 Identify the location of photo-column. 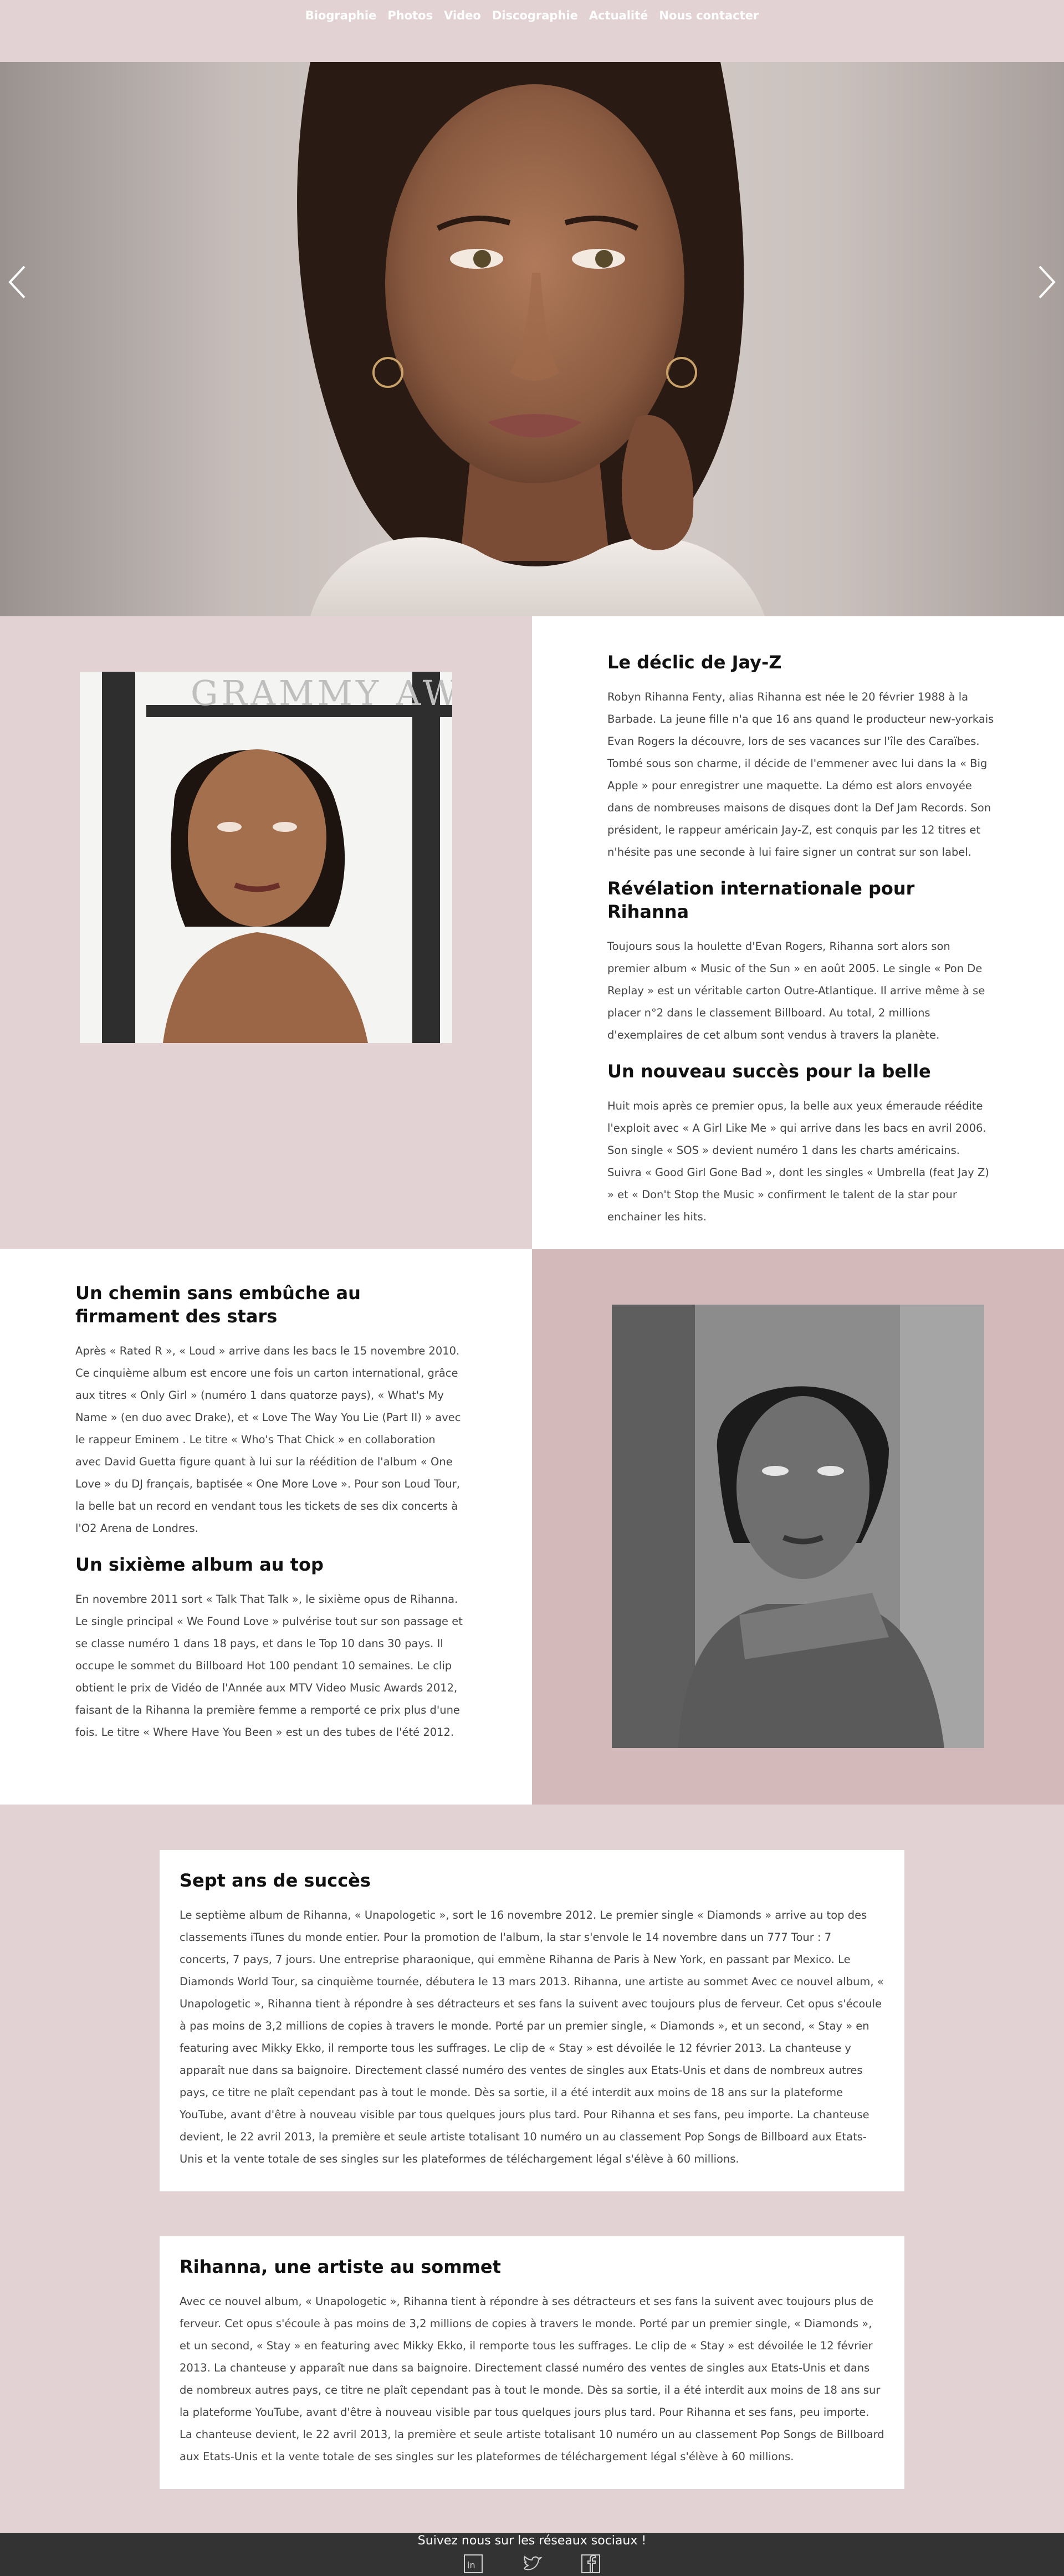
(798, 1527).